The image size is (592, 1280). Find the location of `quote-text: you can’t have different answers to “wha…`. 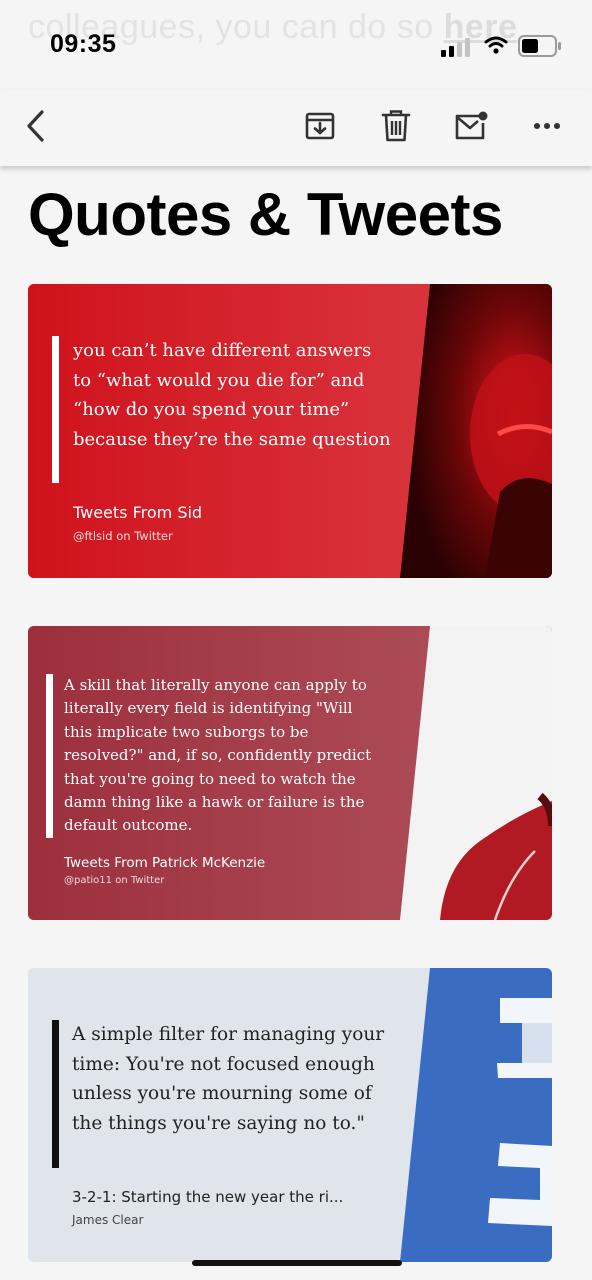

quote-text: you can’t have different answers to “wha… is located at coordinates (232, 395).